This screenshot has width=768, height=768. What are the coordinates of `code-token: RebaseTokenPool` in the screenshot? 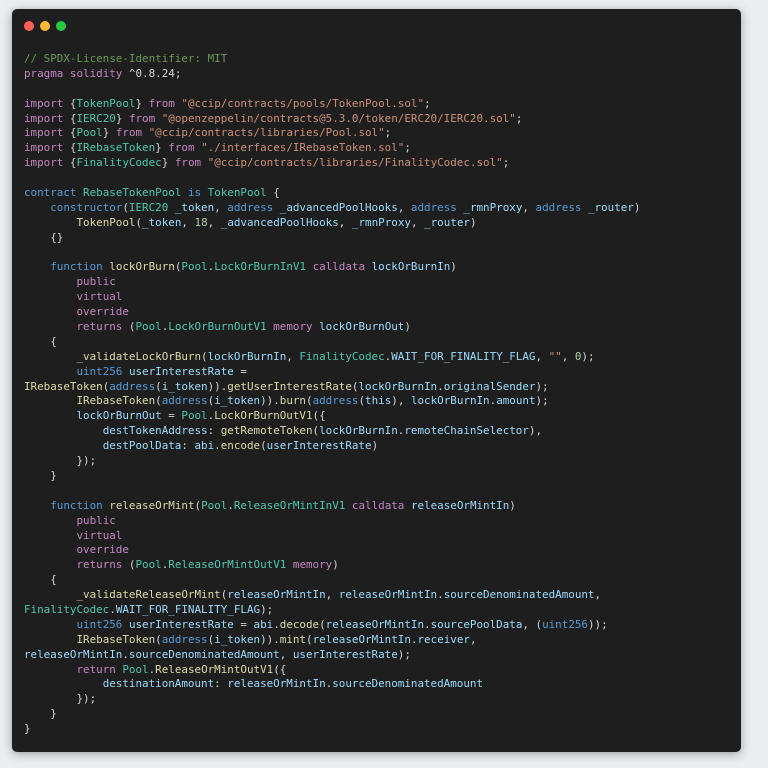 It's located at (132, 193).